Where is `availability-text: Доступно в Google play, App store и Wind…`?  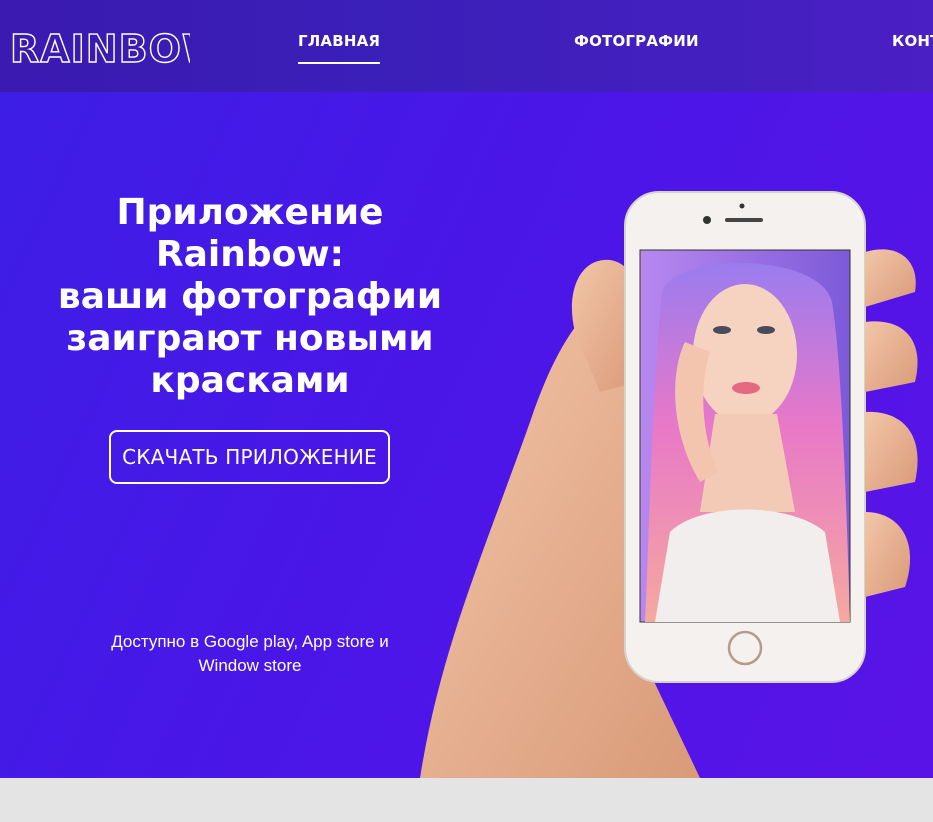
availability-text: Доступно в Google play, App store и Wind… is located at coordinates (250, 654).